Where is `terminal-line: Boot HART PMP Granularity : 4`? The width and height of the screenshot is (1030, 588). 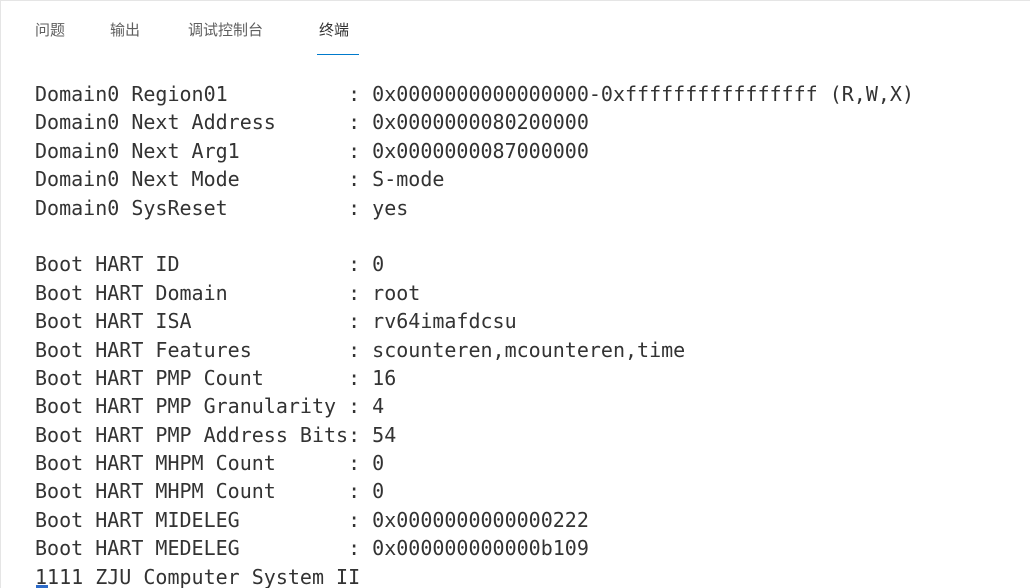 terminal-line: Boot HART PMP Granularity : 4 is located at coordinates (210, 406).